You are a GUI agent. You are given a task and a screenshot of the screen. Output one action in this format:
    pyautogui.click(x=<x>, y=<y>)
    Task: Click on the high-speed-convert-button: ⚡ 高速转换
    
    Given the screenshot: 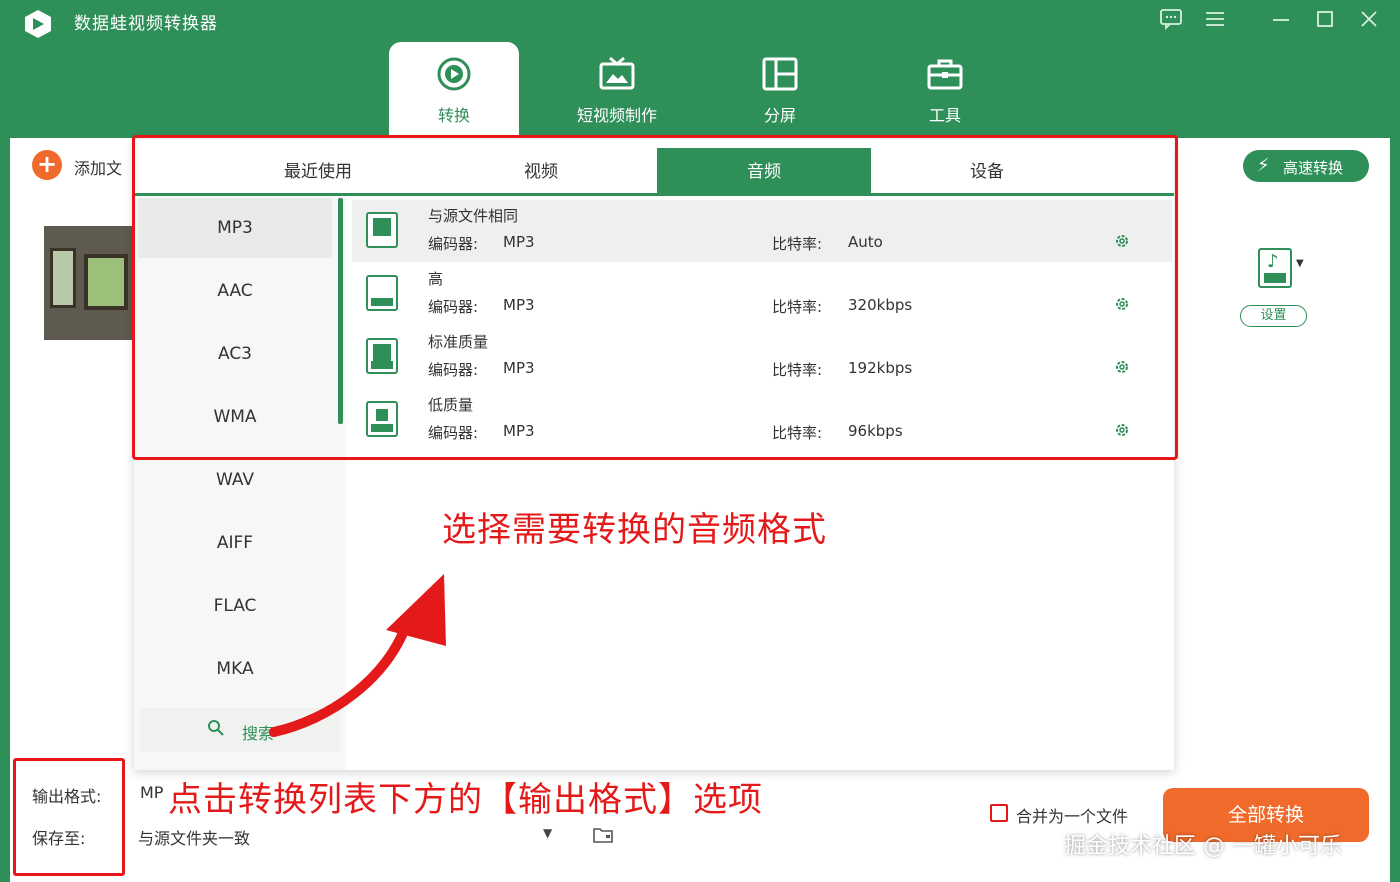 What is the action you would take?
    pyautogui.click(x=1306, y=166)
    